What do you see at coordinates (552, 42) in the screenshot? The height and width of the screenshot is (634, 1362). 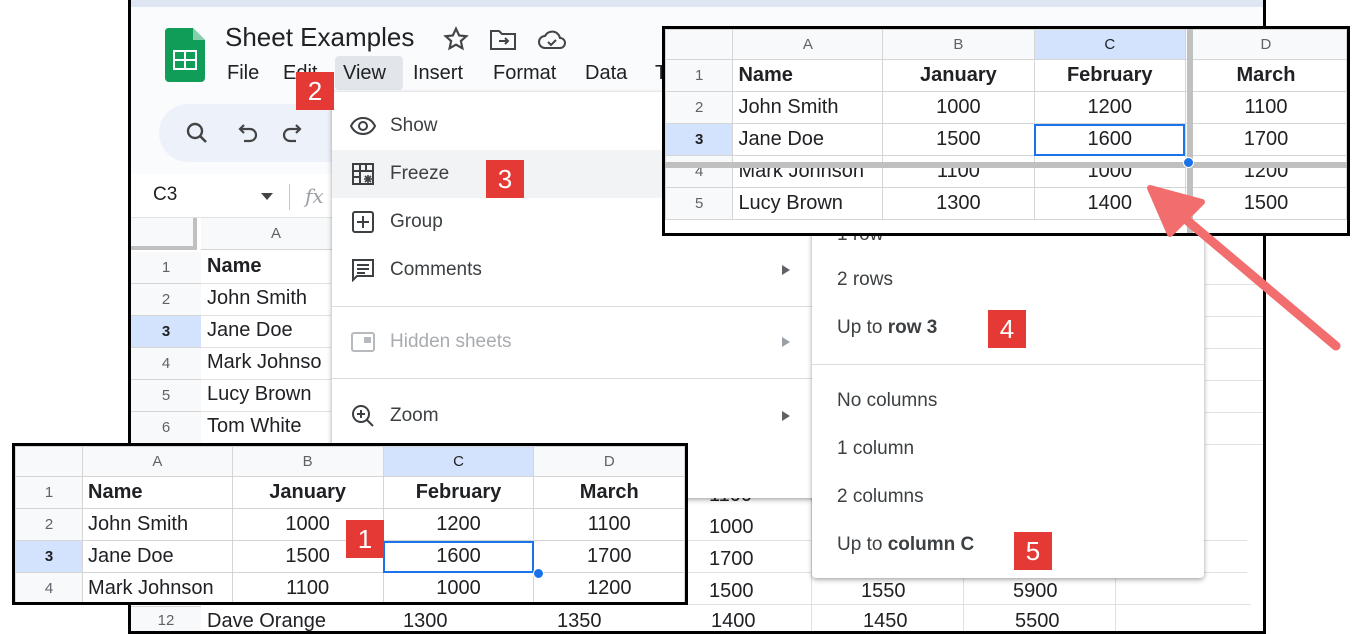 I see `cloud-saved-icon` at bounding box center [552, 42].